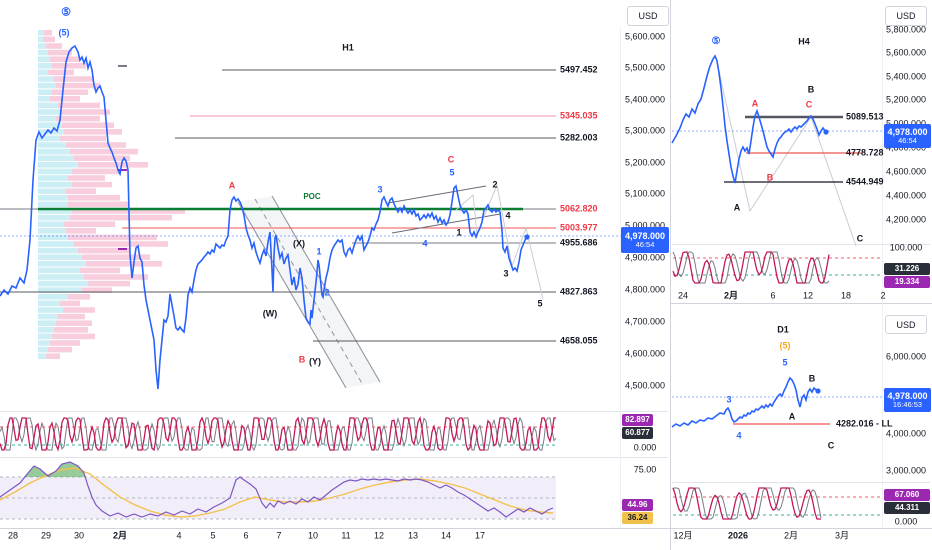 This screenshot has height=550, width=932. I want to click on h4-price-scale-currency-button: USD, so click(906, 16).